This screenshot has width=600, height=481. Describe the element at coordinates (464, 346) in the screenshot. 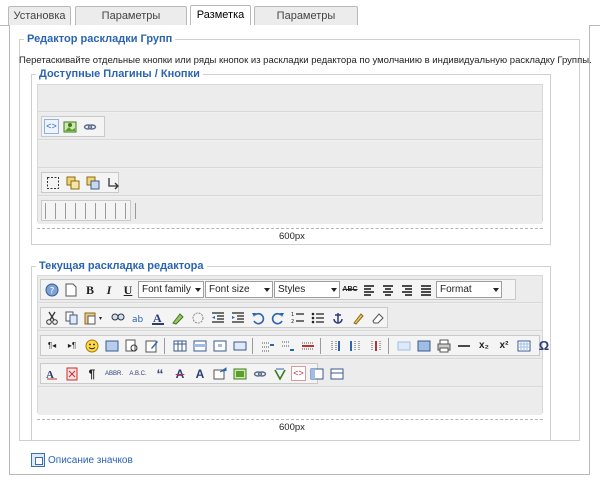

I see `horizontal-rule-icon` at that location.